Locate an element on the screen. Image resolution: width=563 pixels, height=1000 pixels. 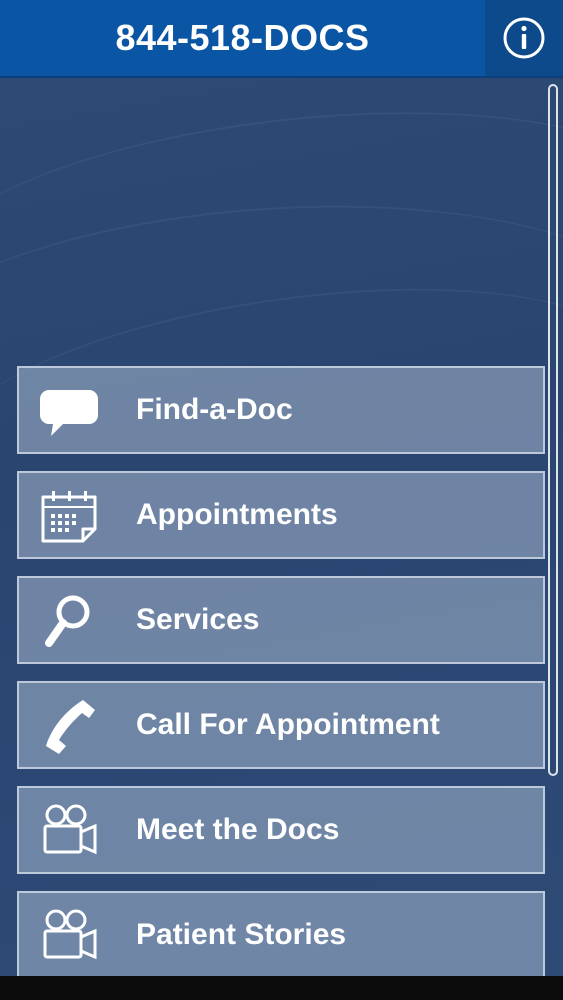
call-for-appointment-button: Call For Appointment is located at coordinates (281, 725).